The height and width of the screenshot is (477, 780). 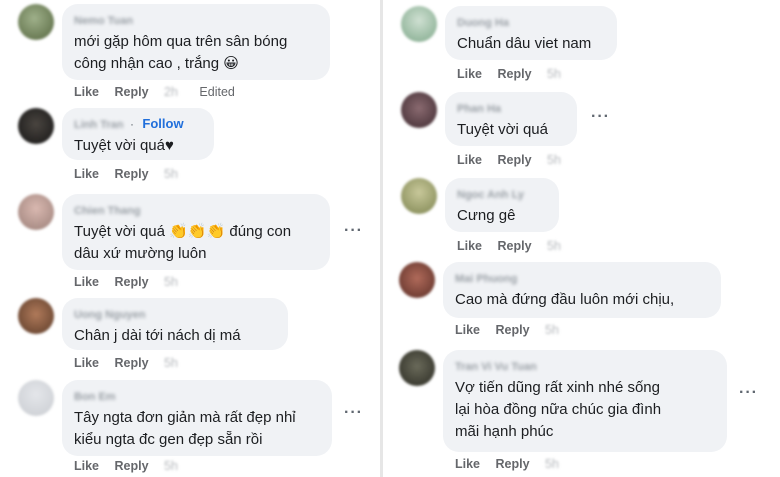 I want to click on comment-author: Duong Ha, so click(x=483, y=23).